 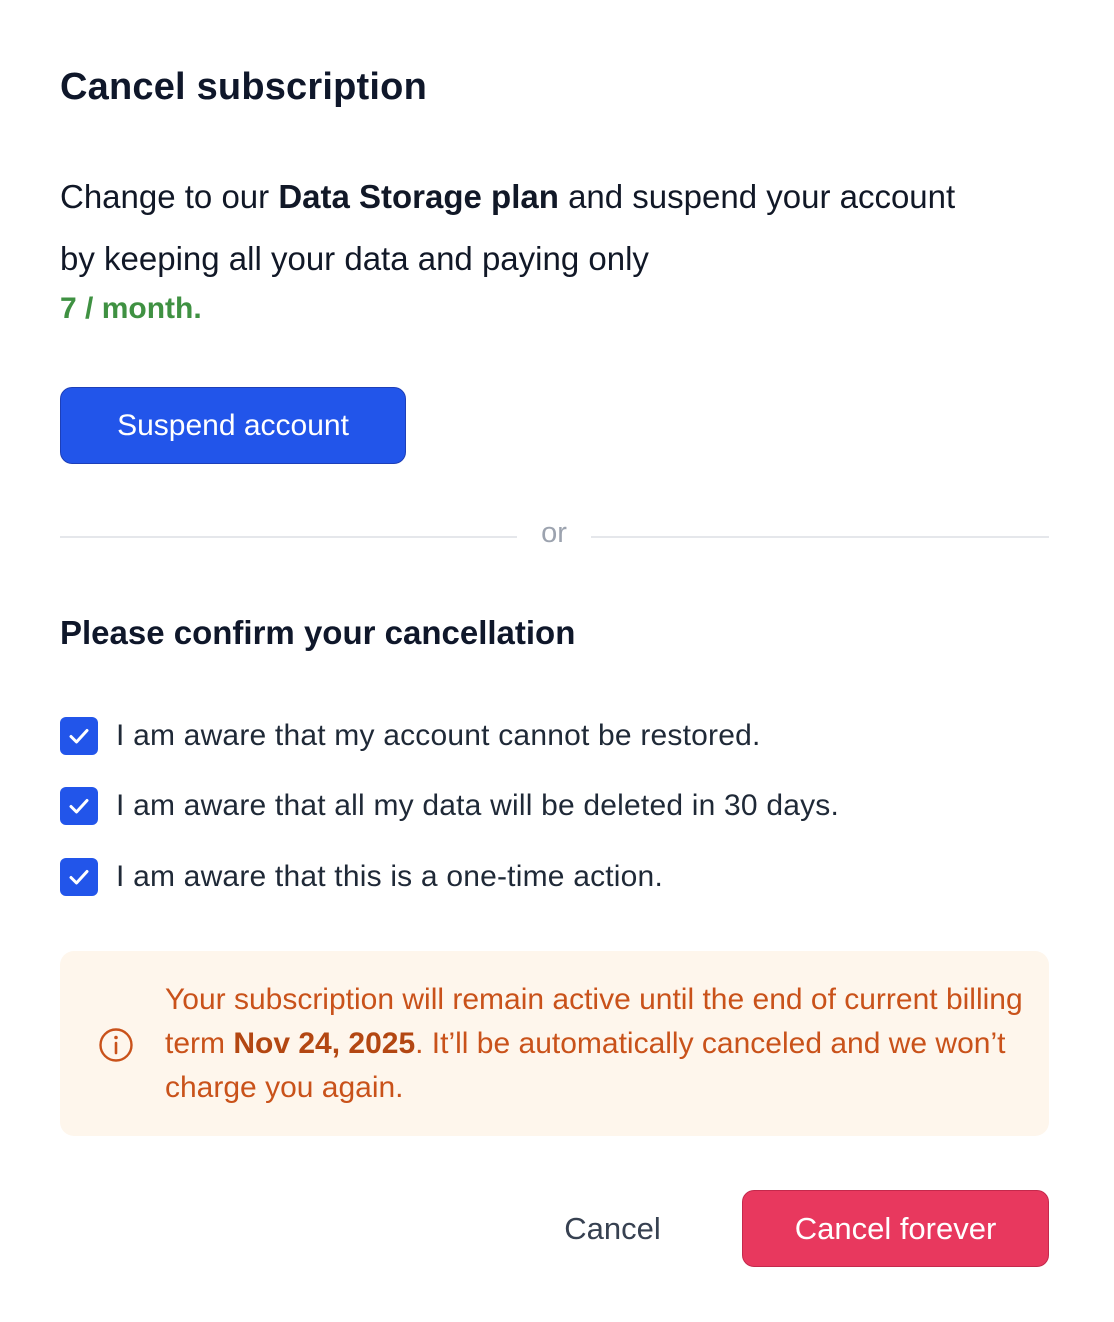 I want to click on notice-date: Nov 24, 2025, so click(x=324, y=1043).